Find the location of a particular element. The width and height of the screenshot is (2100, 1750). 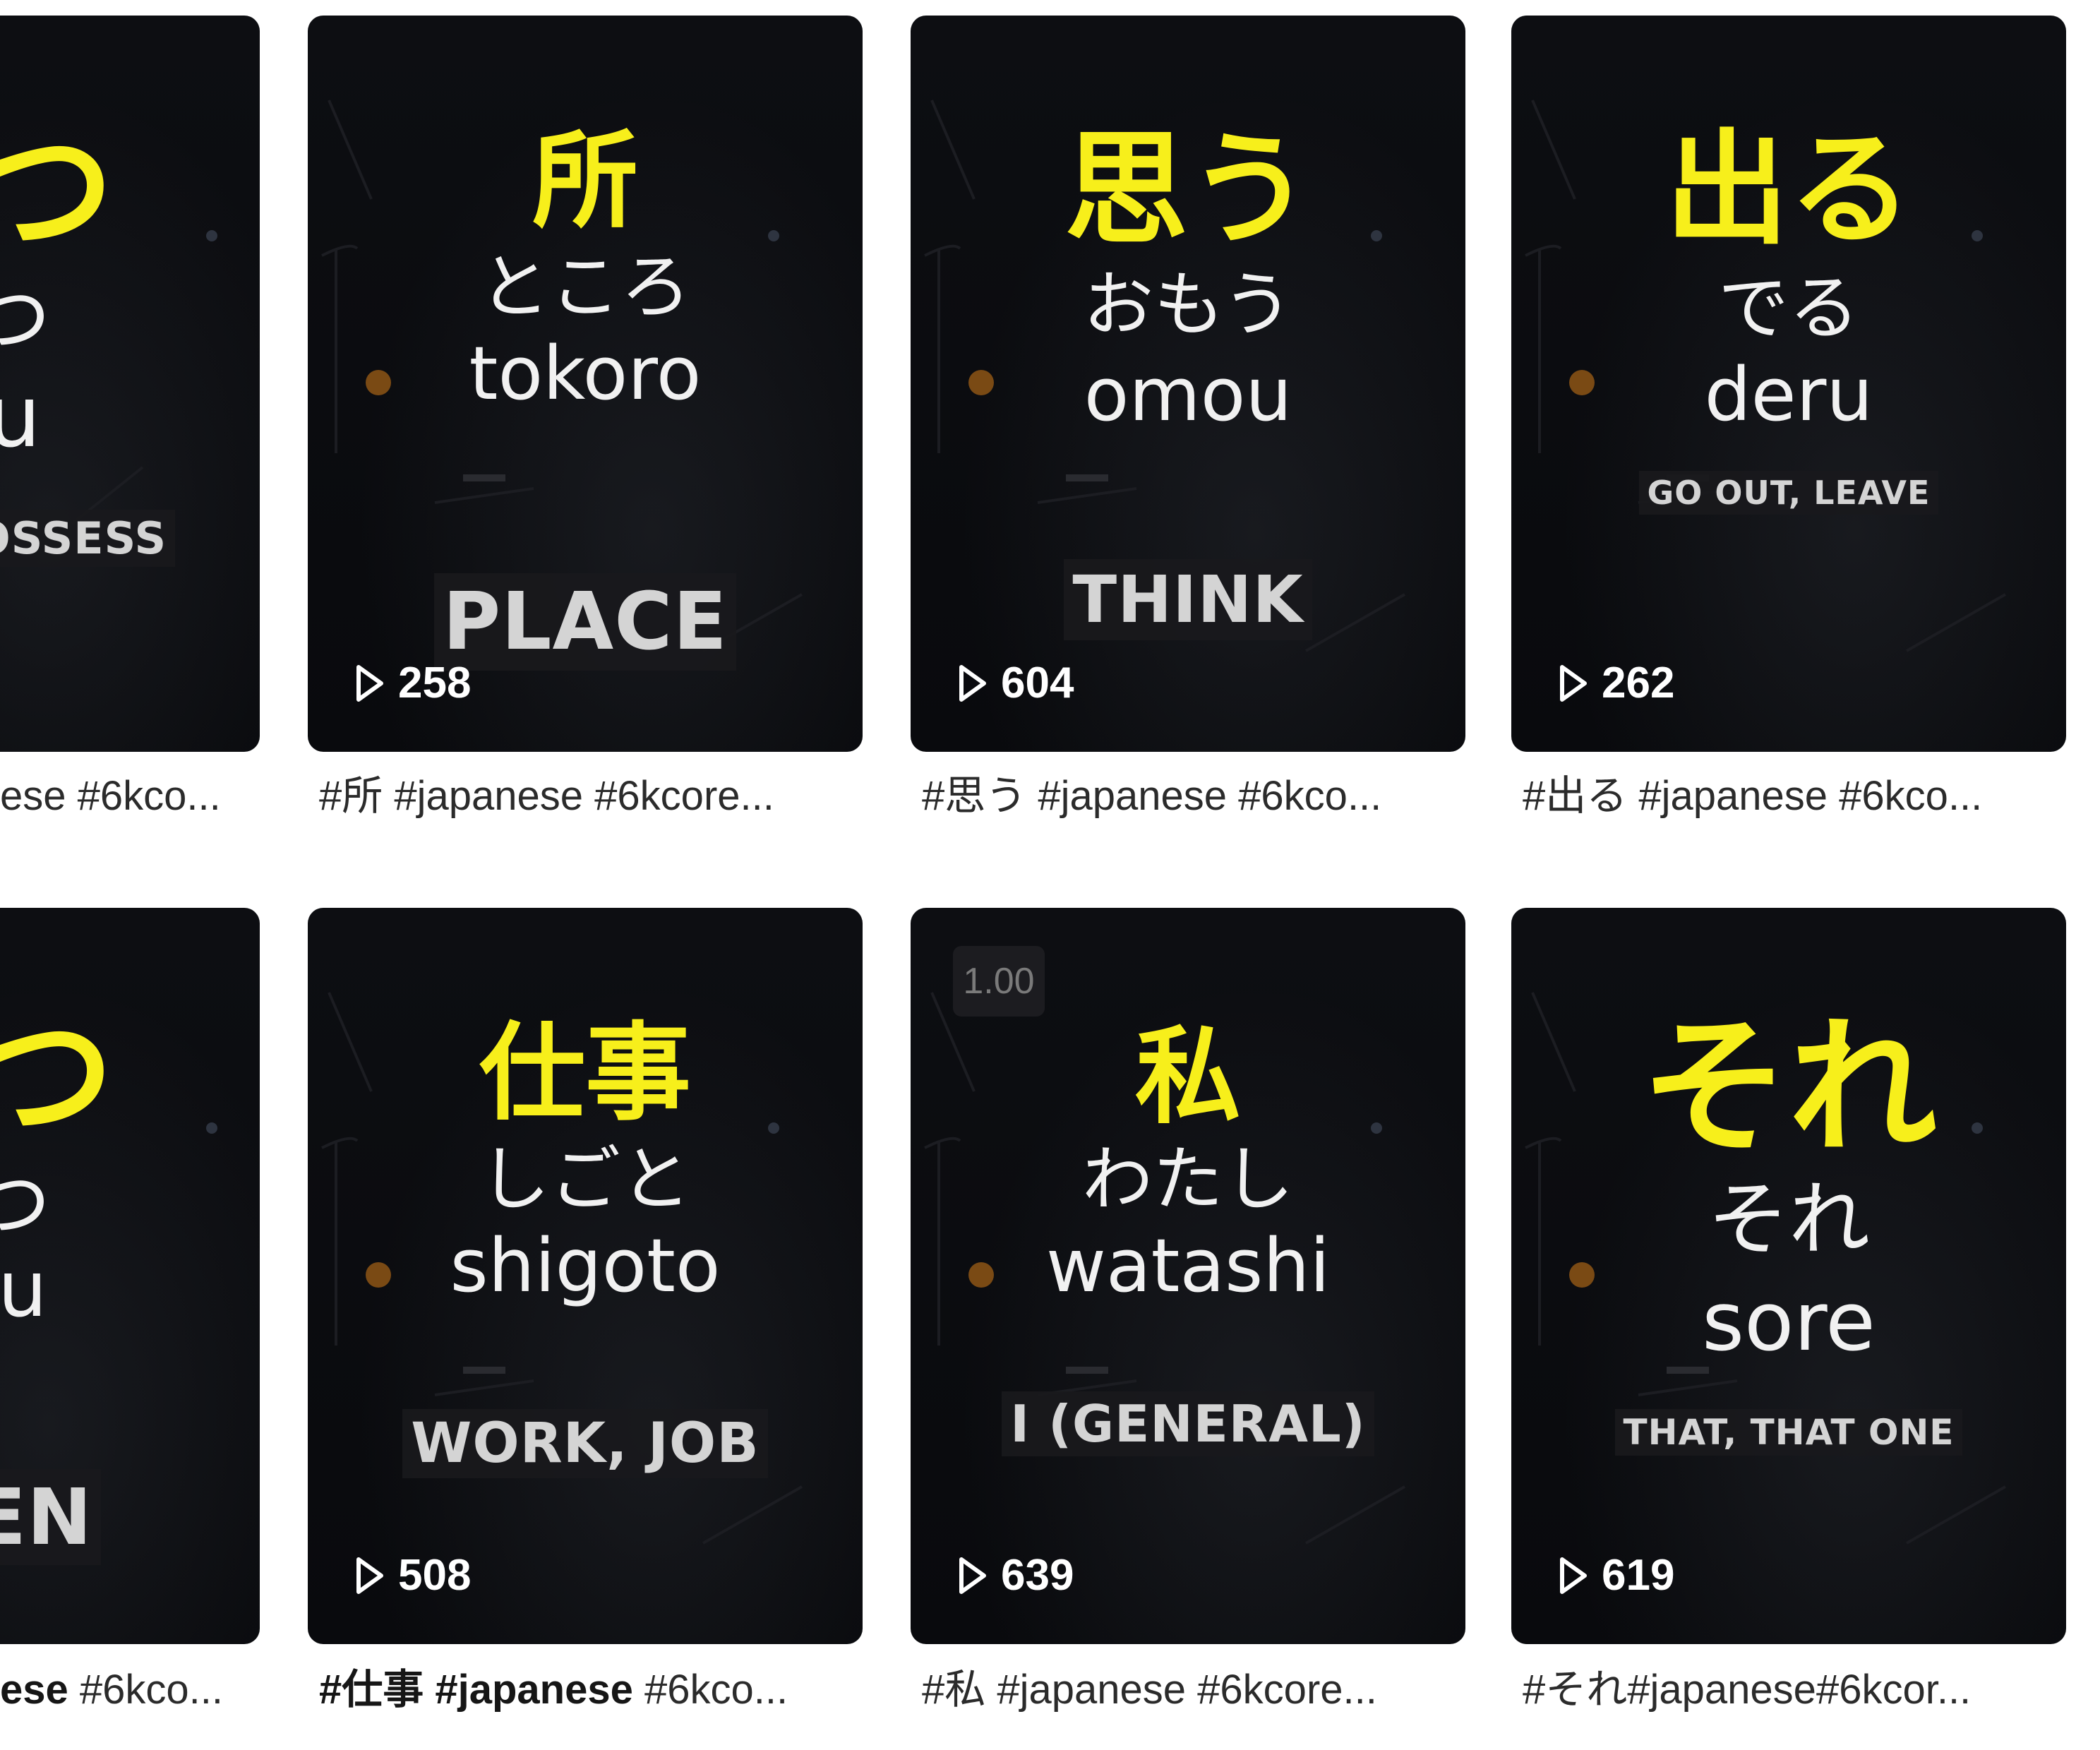

view-count-value: 508 is located at coordinates (435, 1575).